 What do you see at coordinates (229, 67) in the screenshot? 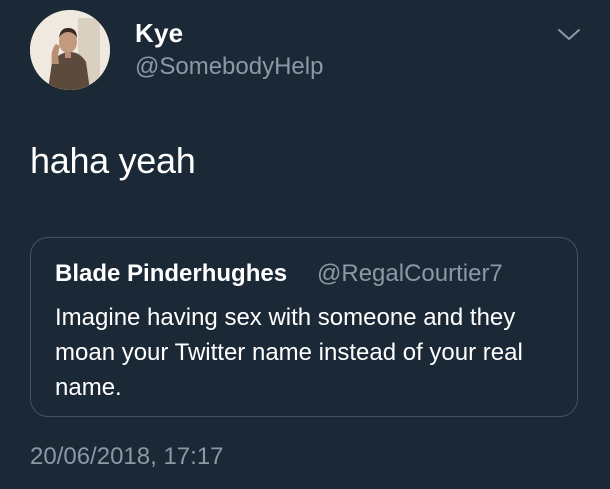
I see `author-handle: @SomebodyHelp` at bounding box center [229, 67].